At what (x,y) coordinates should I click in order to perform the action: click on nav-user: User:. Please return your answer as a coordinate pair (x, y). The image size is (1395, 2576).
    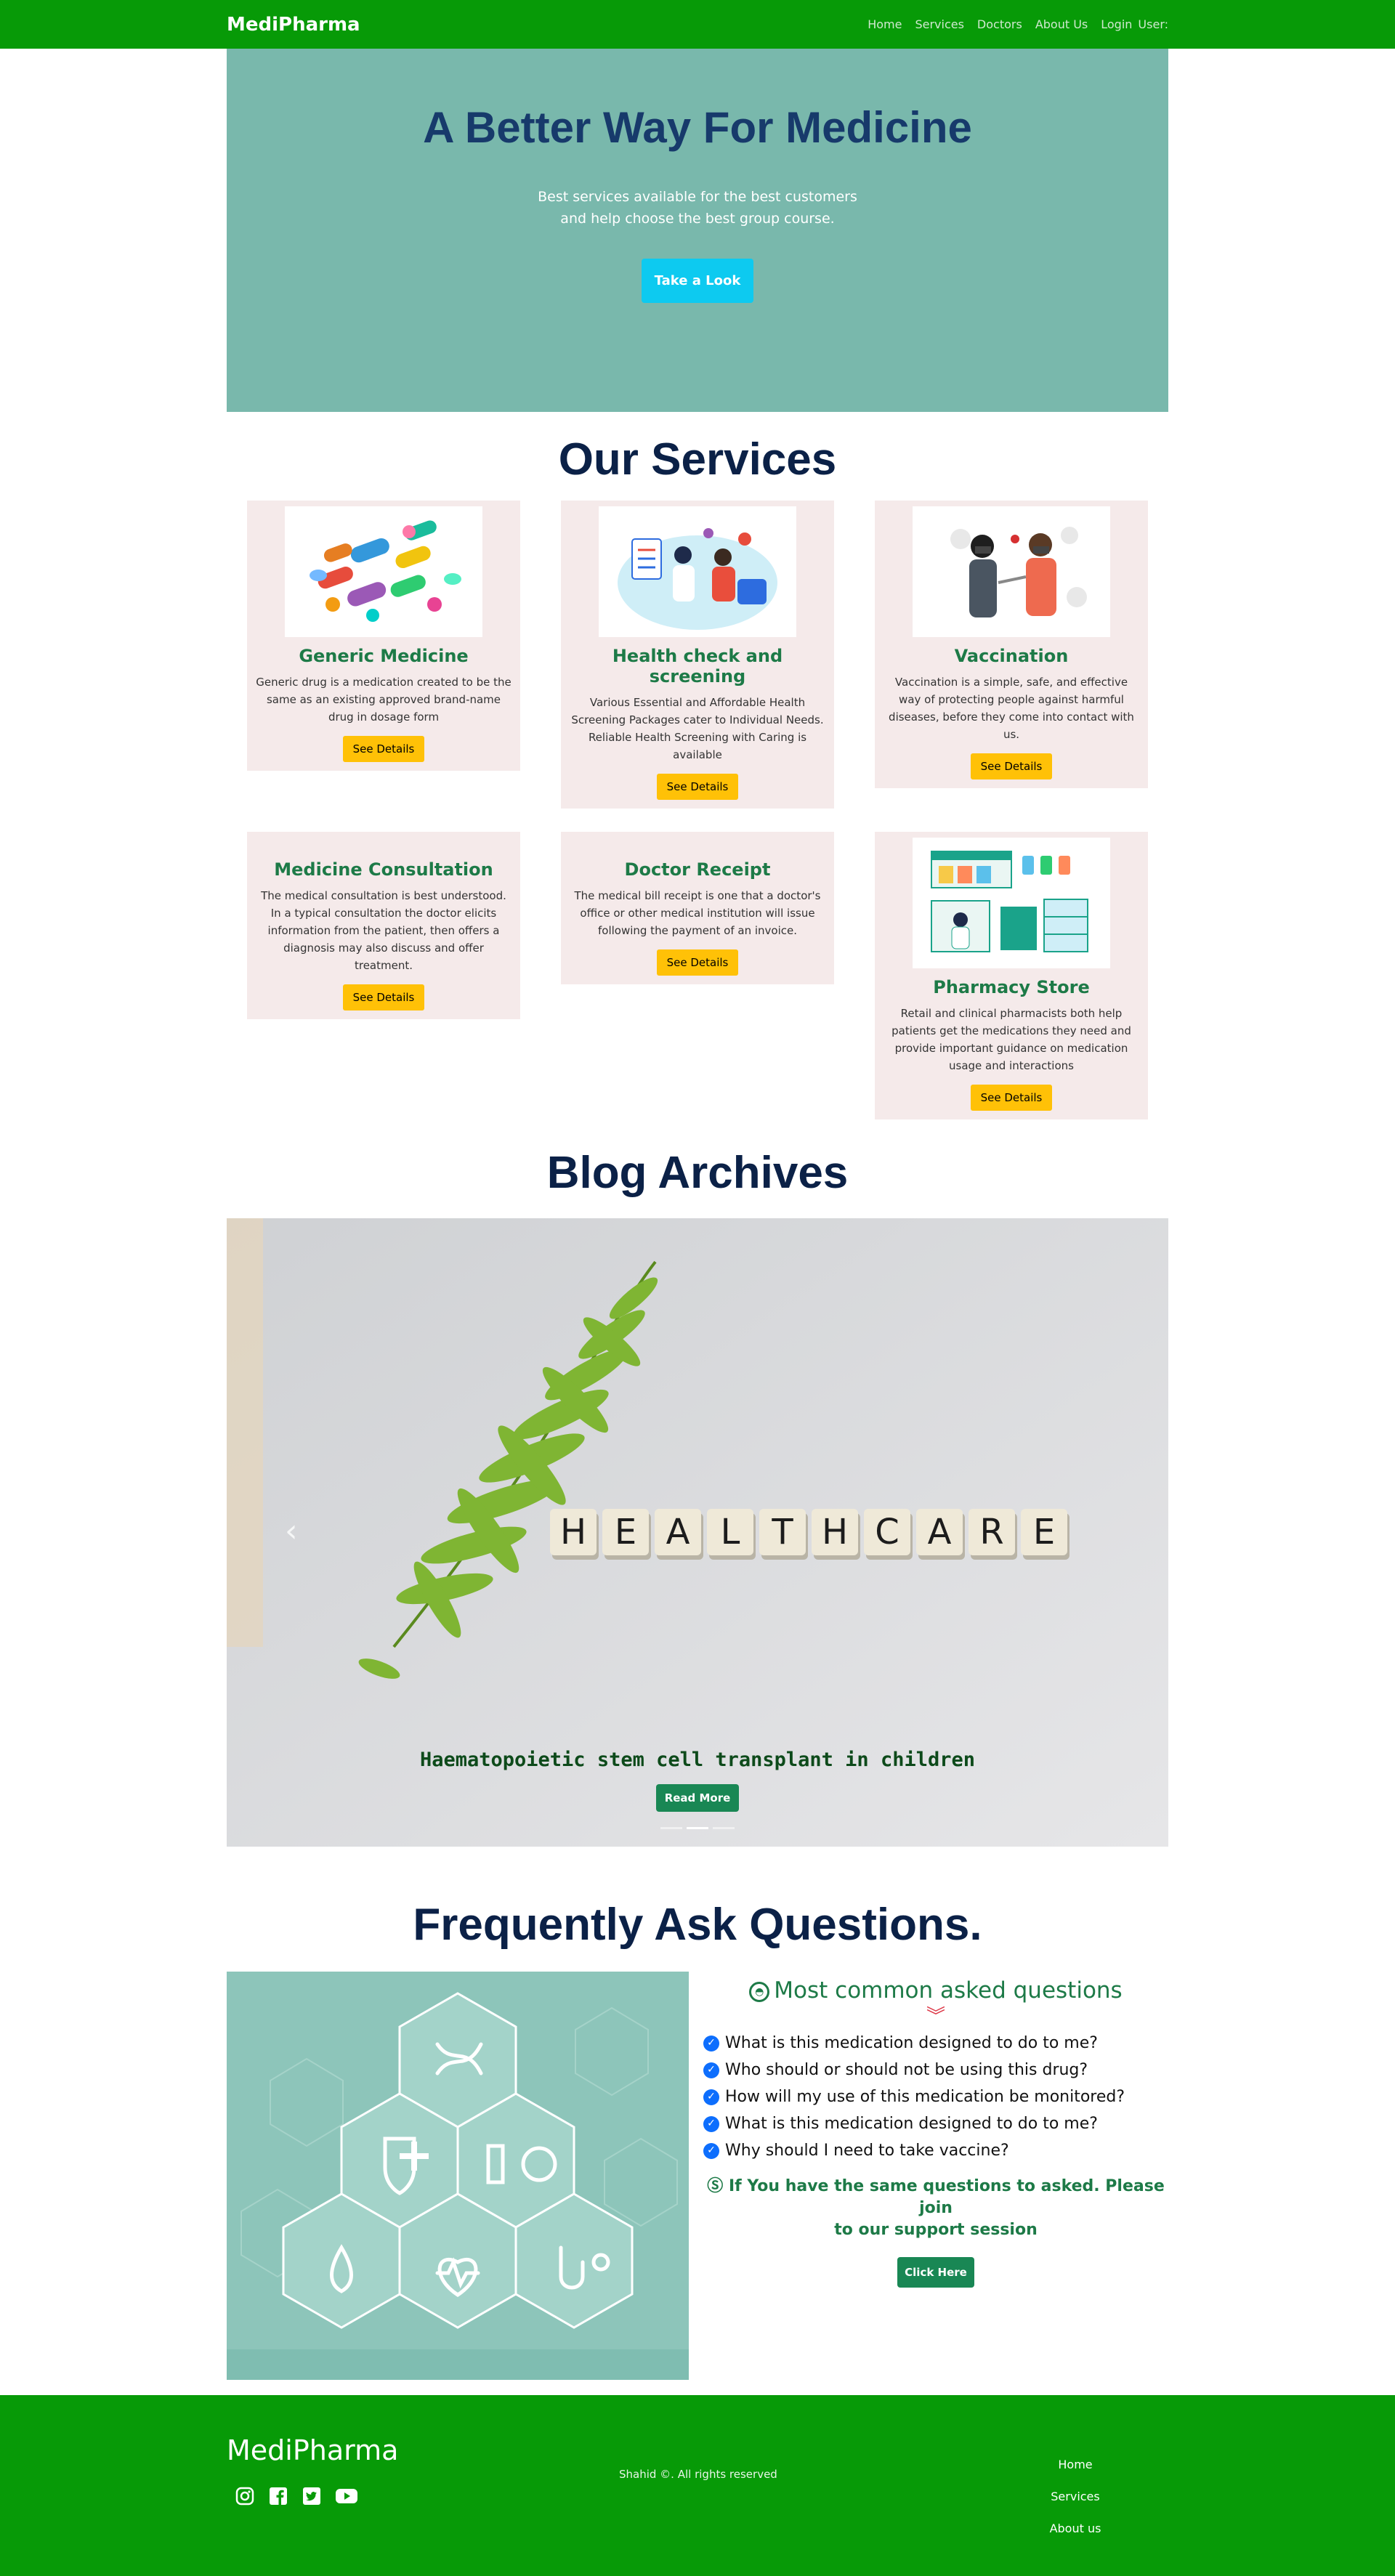
    Looking at the image, I should click on (1153, 24).